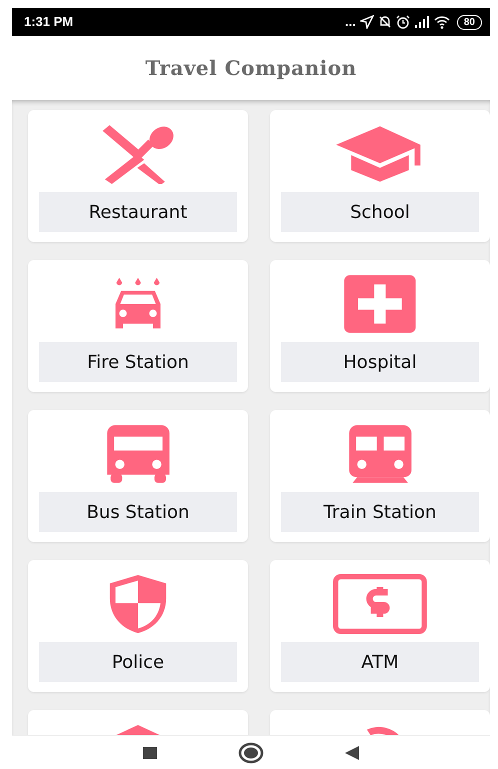  I want to click on place-card: Police, so click(138, 626).